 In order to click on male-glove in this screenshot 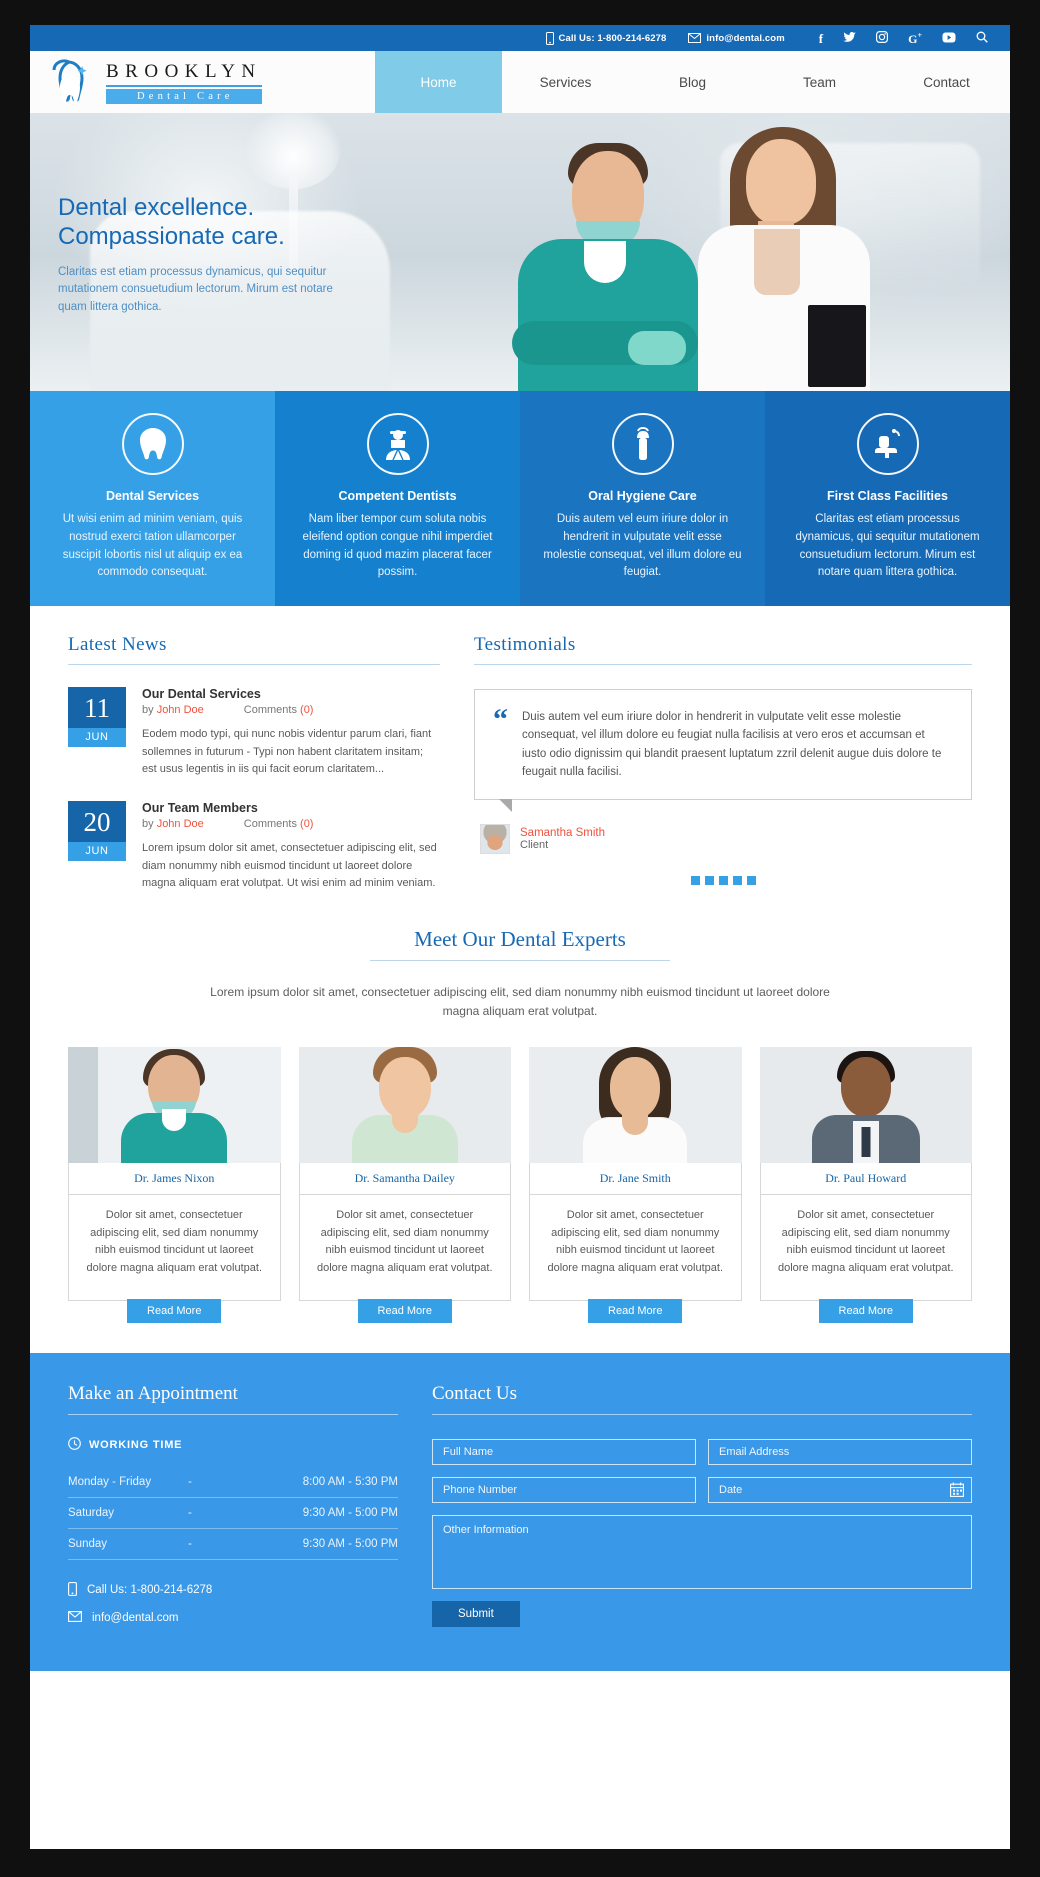, I will do `click(657, 348)`.